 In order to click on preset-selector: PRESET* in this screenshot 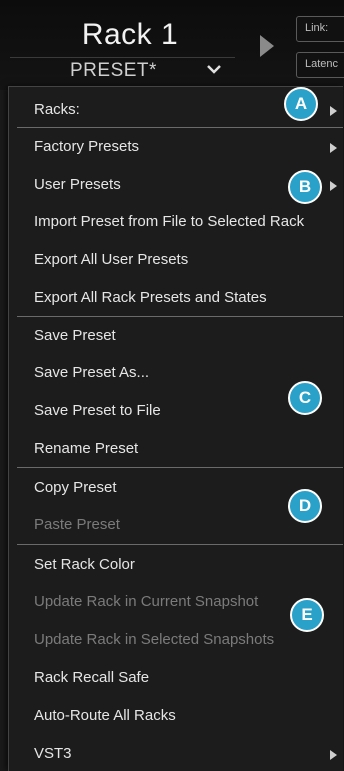, I will do `click(122, 71)`.